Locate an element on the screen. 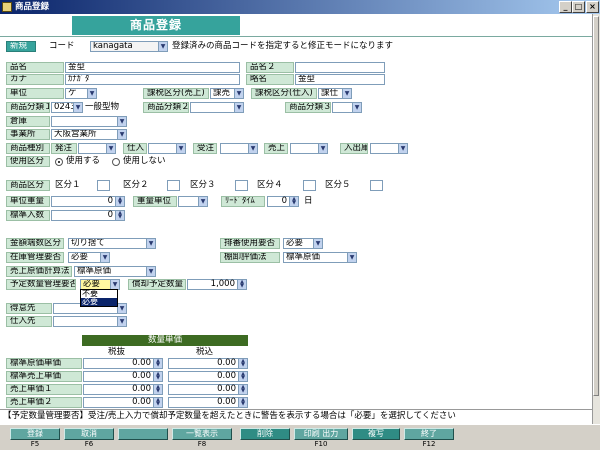 The image size is (600, 450). shubetsu-hacchu-label: 発注 is located at coordinates (64, 148).